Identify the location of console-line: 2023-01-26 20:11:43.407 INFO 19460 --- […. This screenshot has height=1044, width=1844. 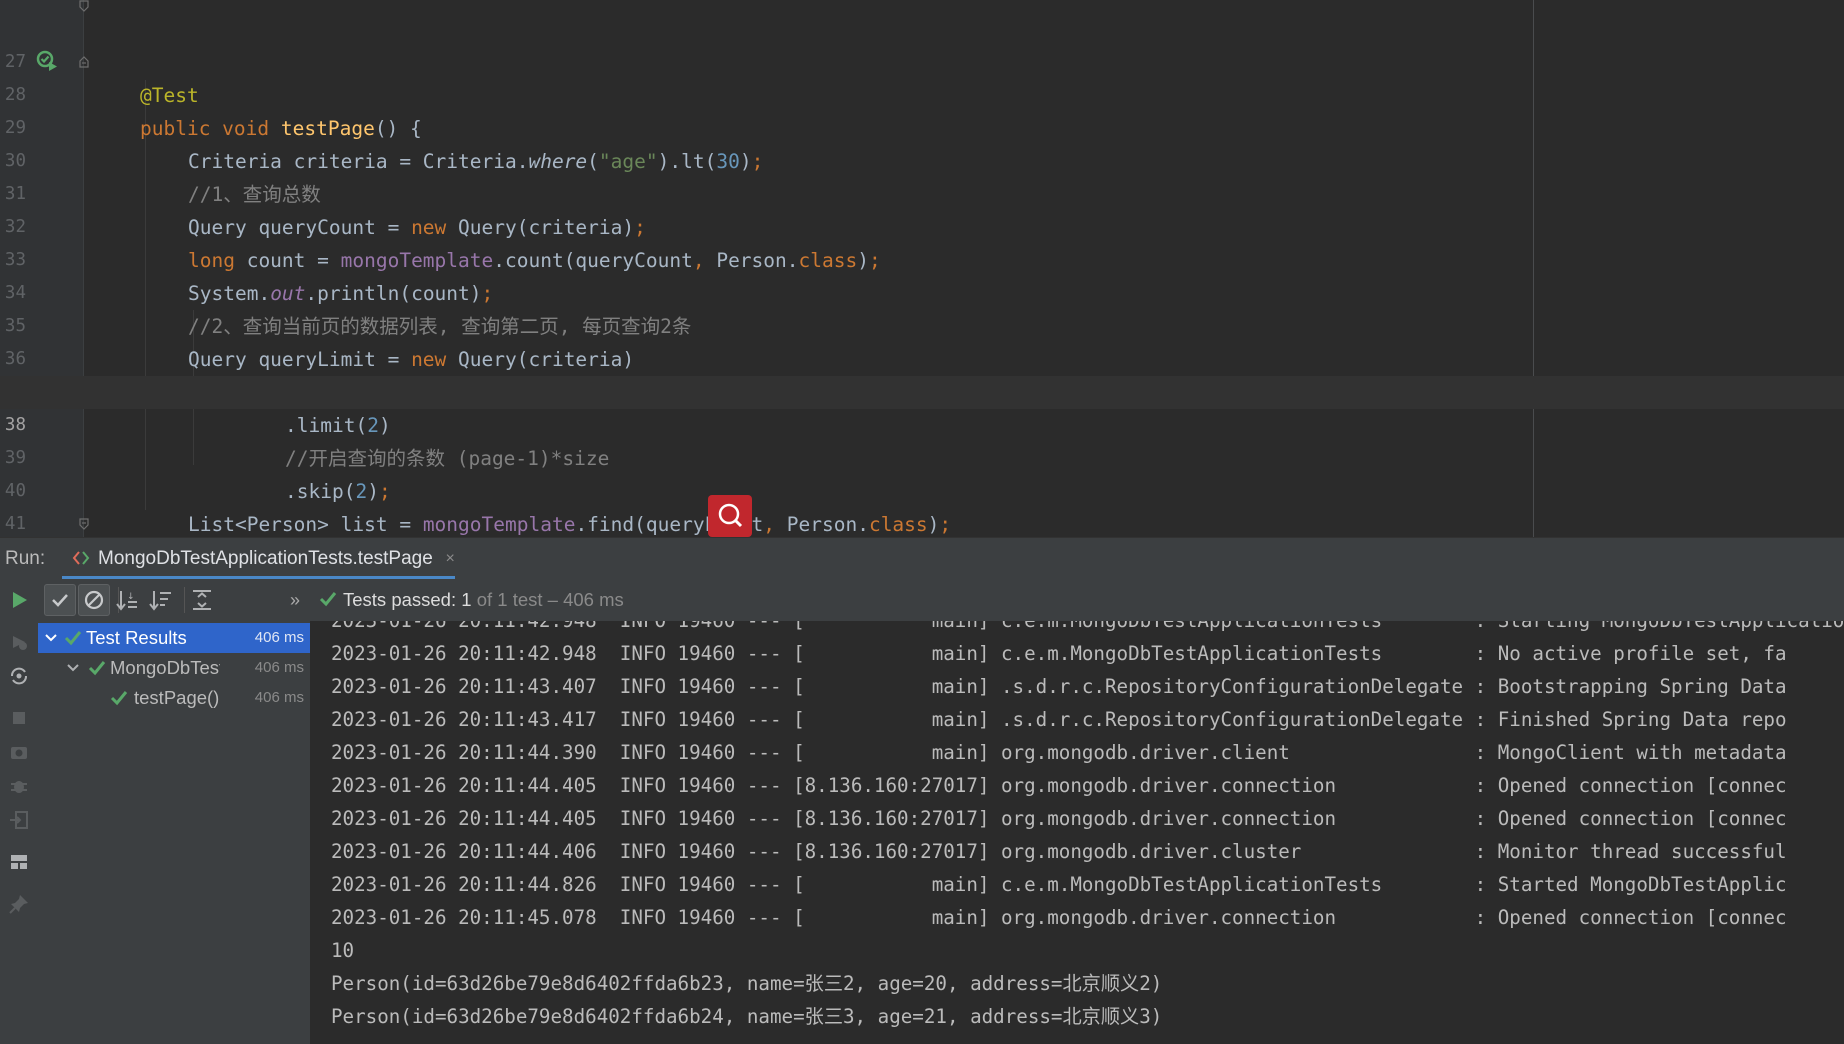
(1059, 686).